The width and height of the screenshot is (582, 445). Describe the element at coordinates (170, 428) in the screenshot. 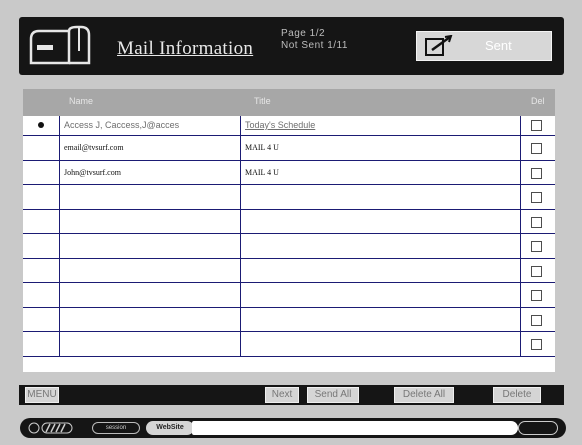

I see `website-label: WebSite` at that location.